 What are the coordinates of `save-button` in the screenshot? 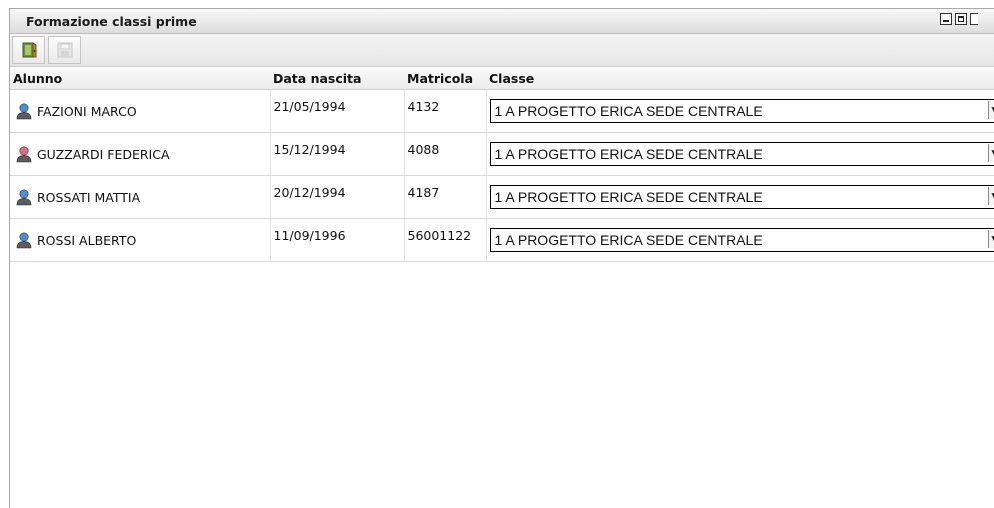 It's located at (64, 50).